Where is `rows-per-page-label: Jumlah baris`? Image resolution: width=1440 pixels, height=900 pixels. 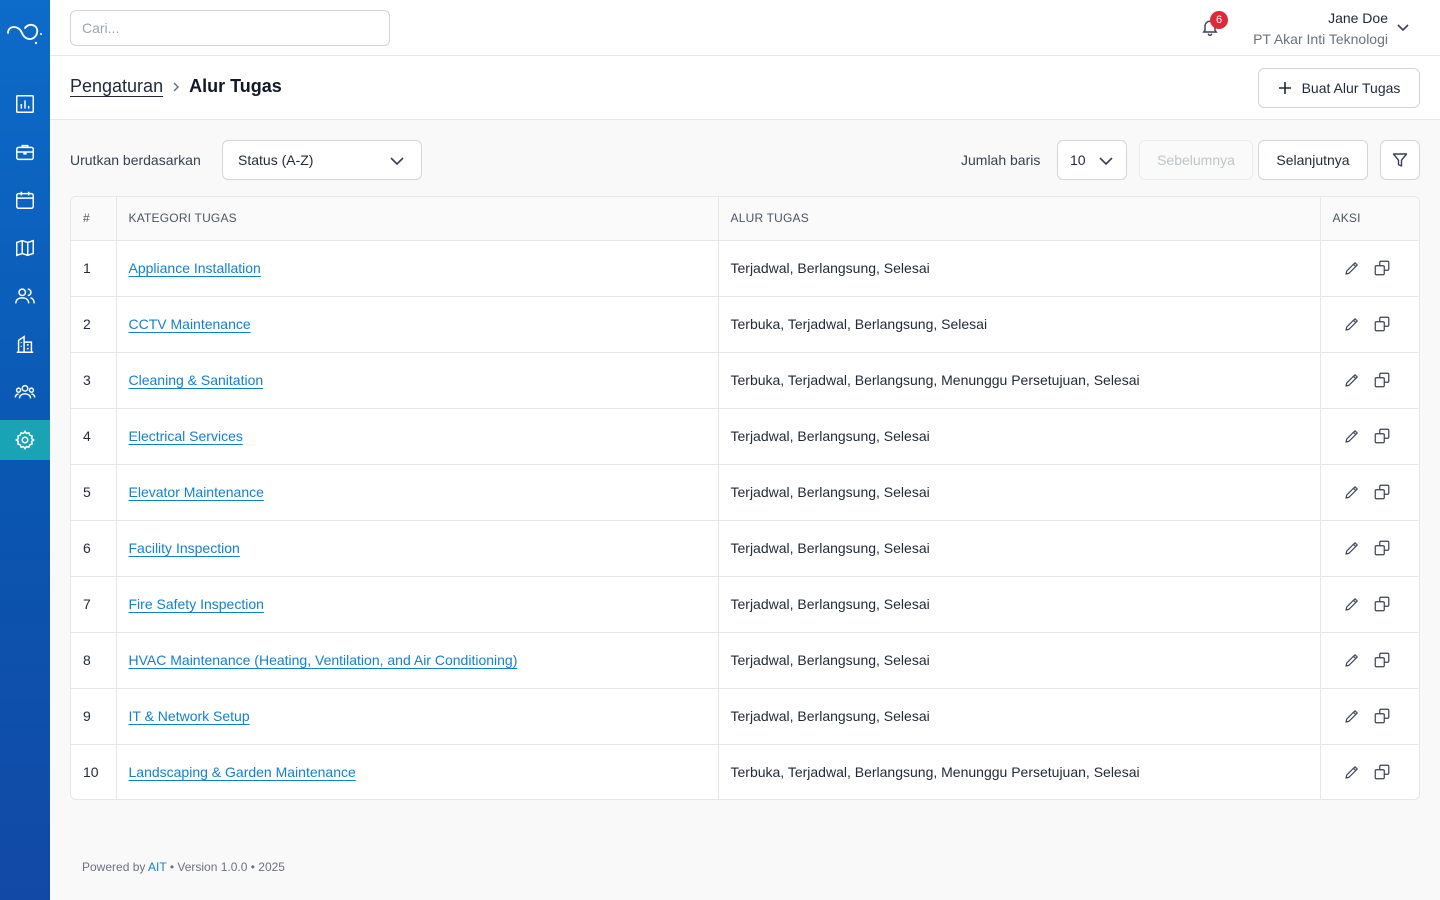
rows-per-page-label: Jumlah baris is located at coordinates (1001, 160).